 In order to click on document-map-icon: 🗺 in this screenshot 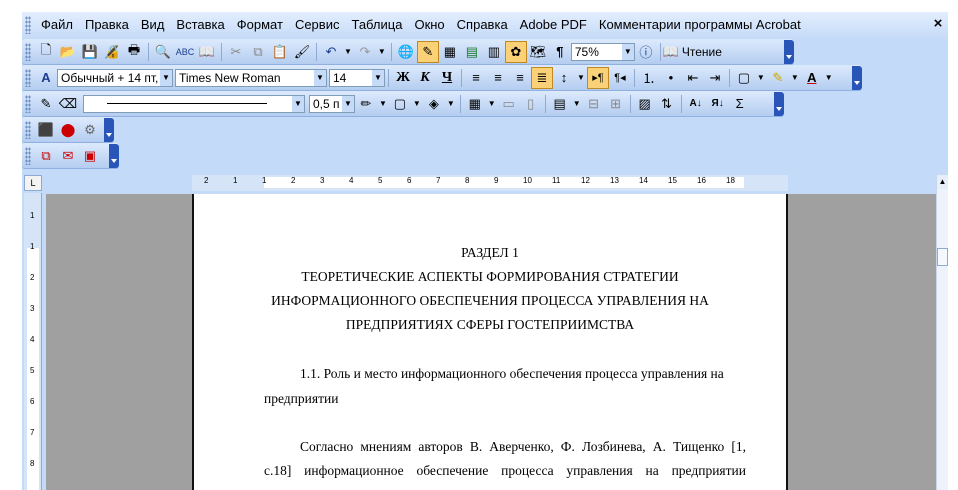, I will do `click(538, 52)`.